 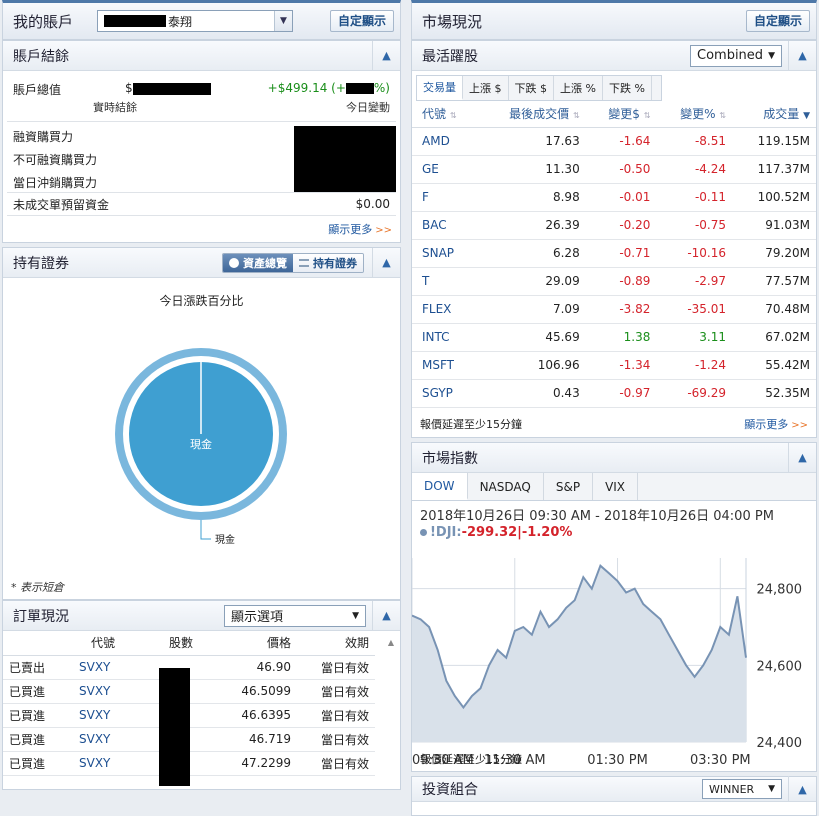 What do you see at coordinates (361, 21) in the screenshot?
I see `account-custom-button: 自定顯示` at bounding box center [361, 21].